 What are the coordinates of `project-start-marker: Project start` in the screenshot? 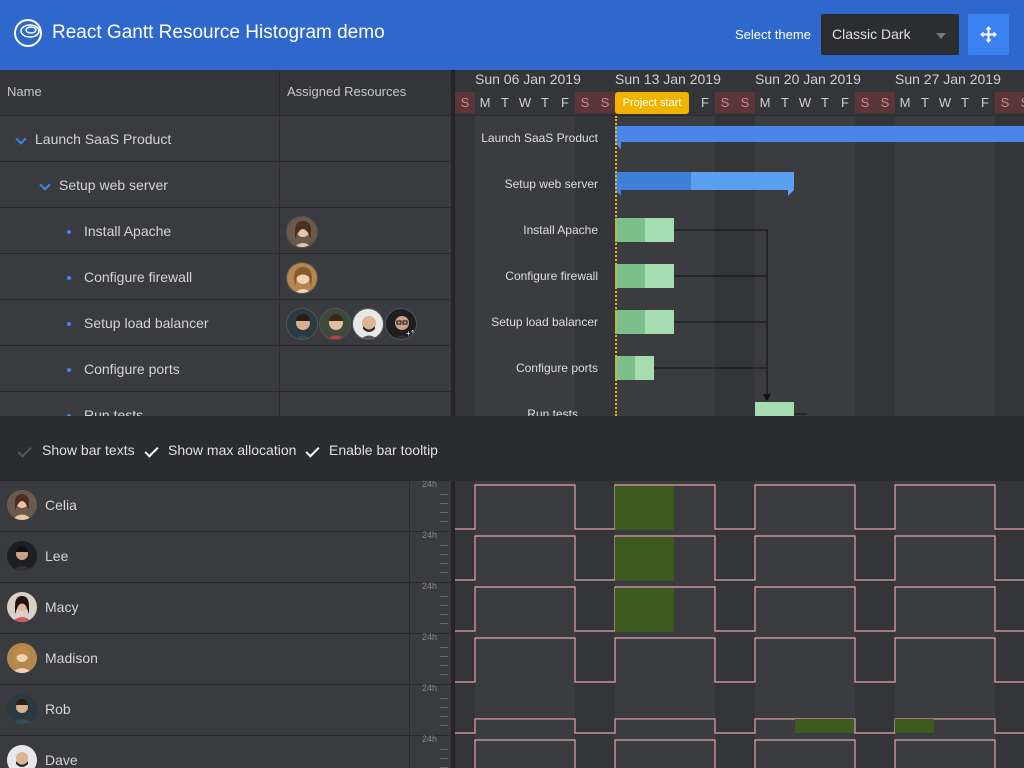 It's located at (652, 103).